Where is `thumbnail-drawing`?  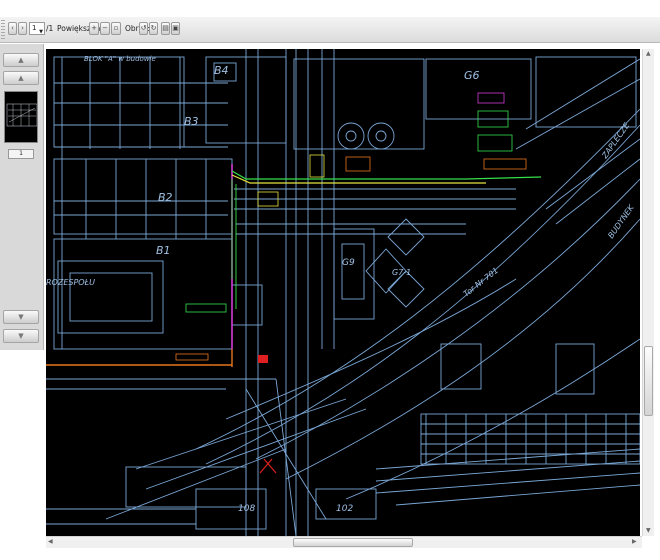 thumbnail-drawing is located at coordinates (21, 115).